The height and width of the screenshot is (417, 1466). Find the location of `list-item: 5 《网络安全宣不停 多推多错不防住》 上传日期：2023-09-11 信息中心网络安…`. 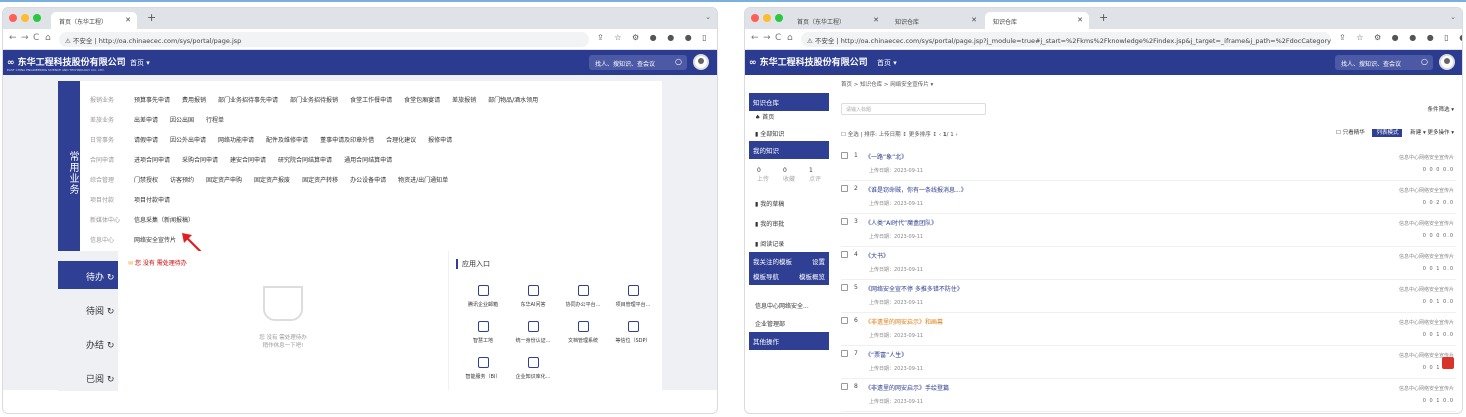

list-item: 5 《网络安全宣不停 多推多错不防住》 上传日期：2023-09-11 信息中心网络安… is located at coordinates (1148, 297).